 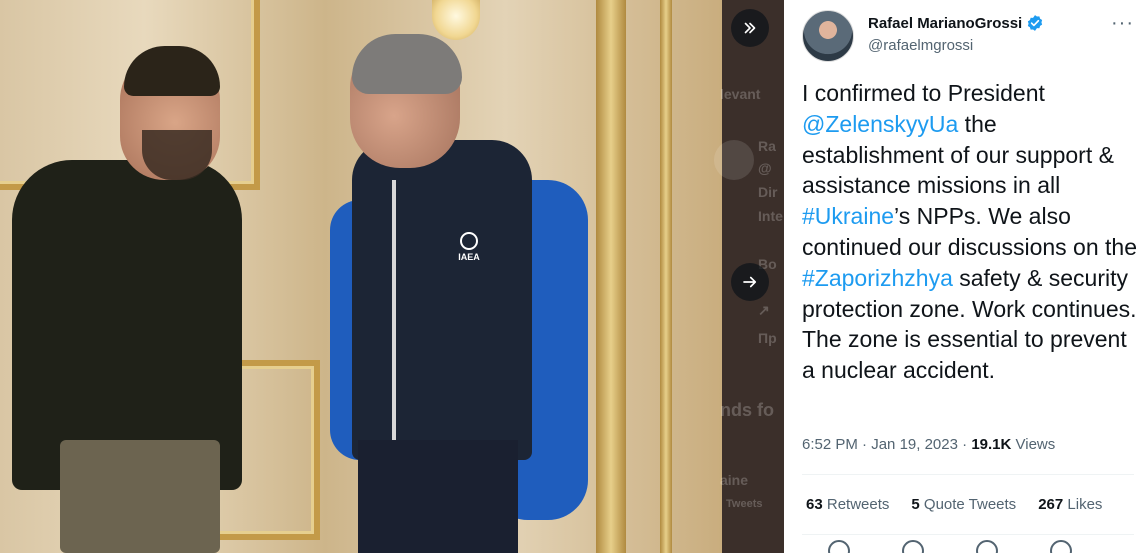 I want to click on quote-tweets-stat: 5 Quote Tweets, so click(x=963, y=504).